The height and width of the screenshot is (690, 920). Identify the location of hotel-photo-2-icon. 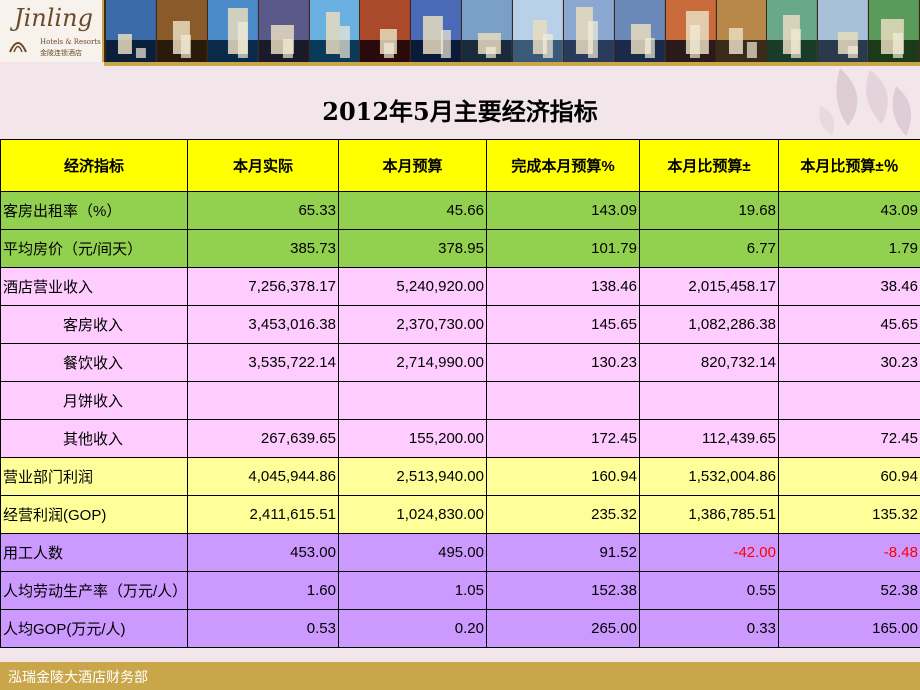
(181, 31).